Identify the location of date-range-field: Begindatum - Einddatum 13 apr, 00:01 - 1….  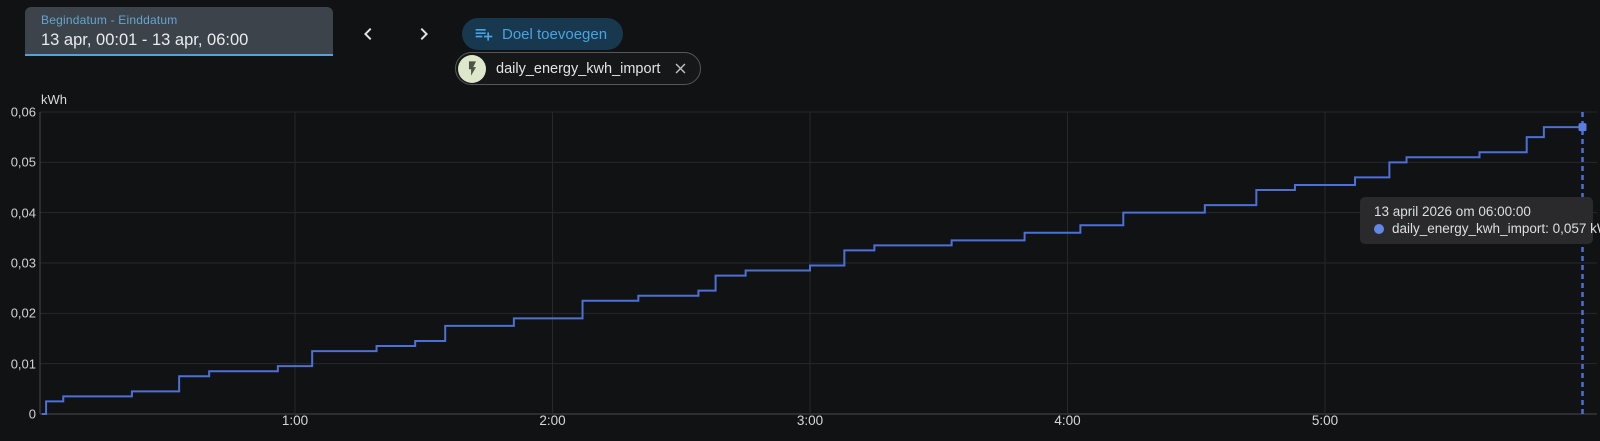
(179, 31).